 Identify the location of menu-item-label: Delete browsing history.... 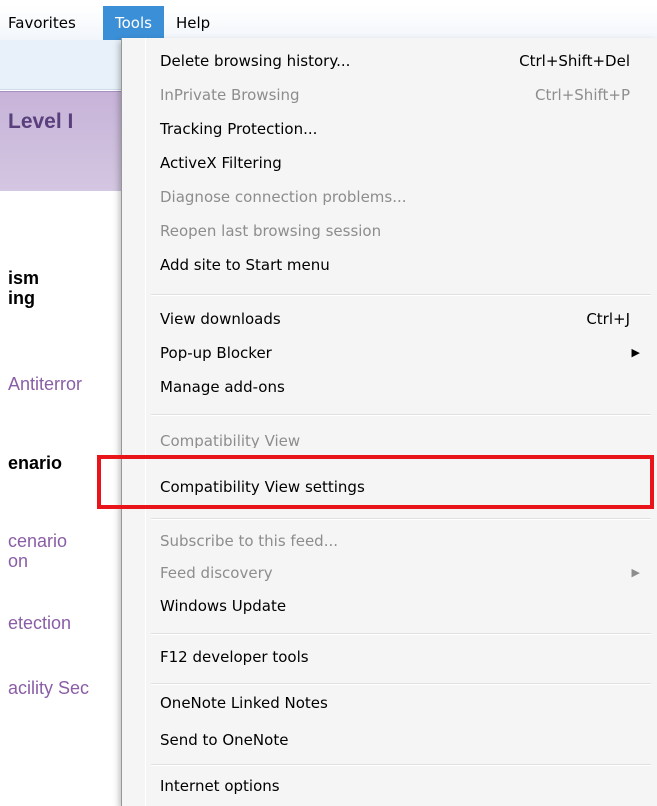
(255, 61).